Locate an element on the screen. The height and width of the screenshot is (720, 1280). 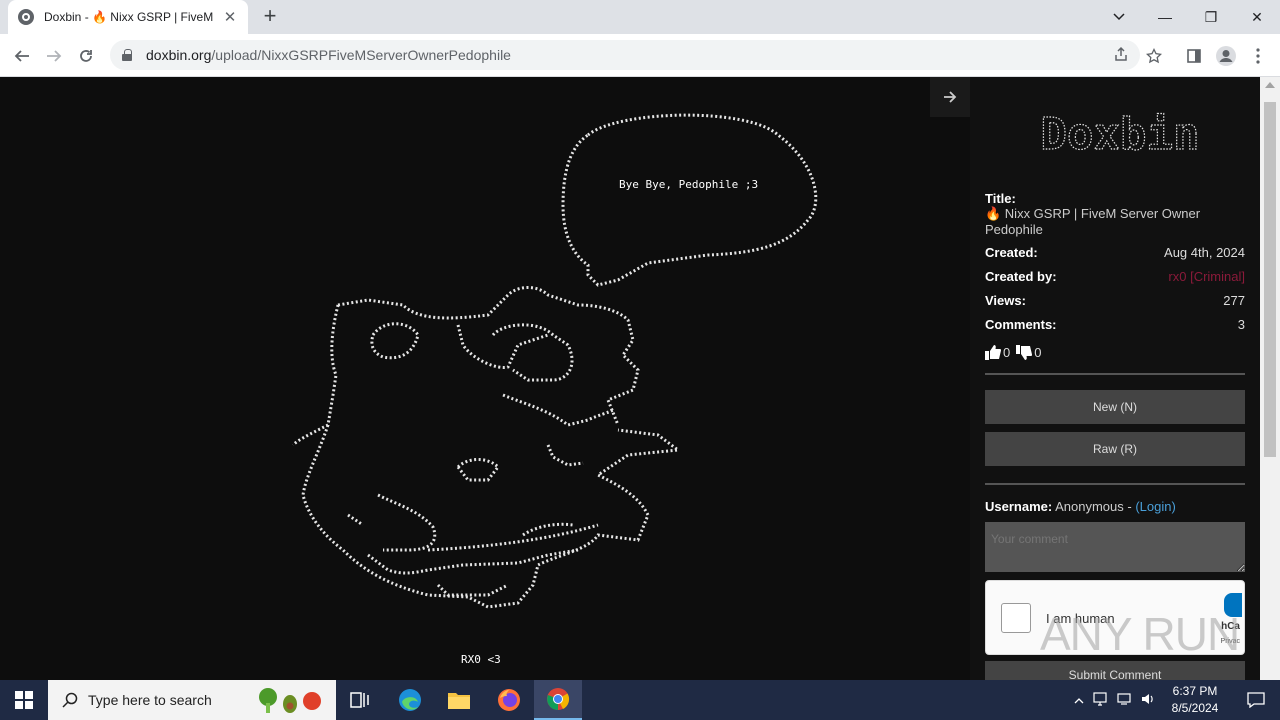
doxbin-logo: Doxbin is located at coordinates (1120, 134).